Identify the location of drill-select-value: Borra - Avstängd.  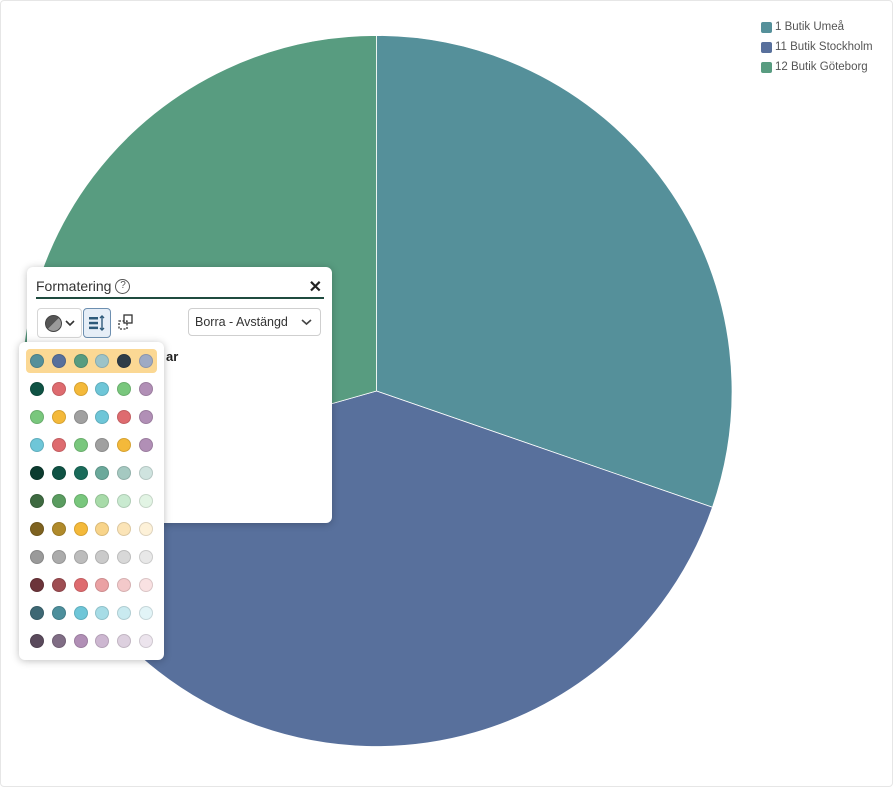
(241, 322).